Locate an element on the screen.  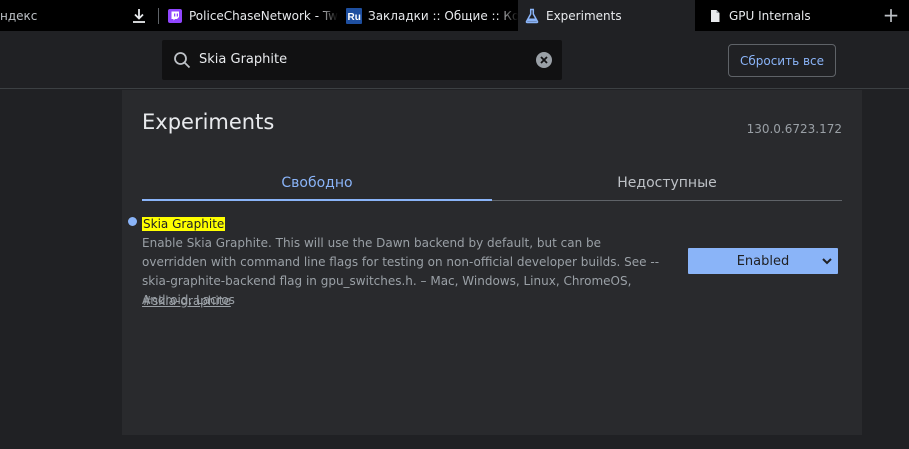
tab-label: Experiments is located at coordinates (584, 15).